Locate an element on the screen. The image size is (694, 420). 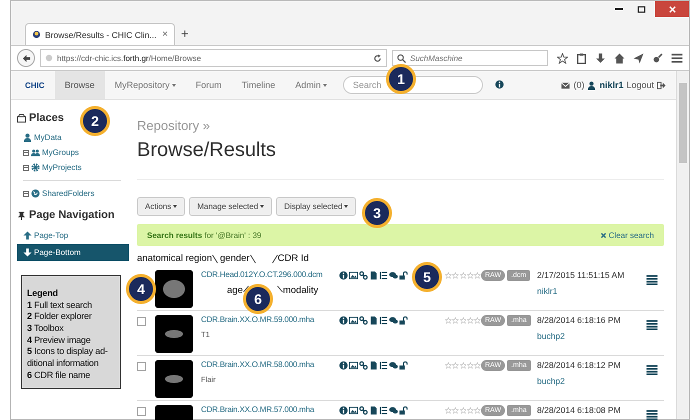
browser-tab: Browse/Results - CHIC Clin... × is located at coordinates (100, 34).